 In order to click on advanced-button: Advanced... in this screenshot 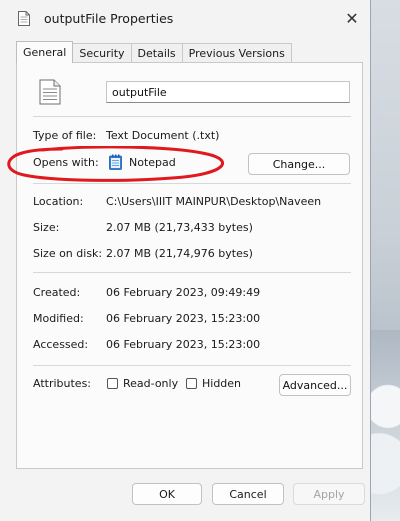, I will do `click(315, 385)`.